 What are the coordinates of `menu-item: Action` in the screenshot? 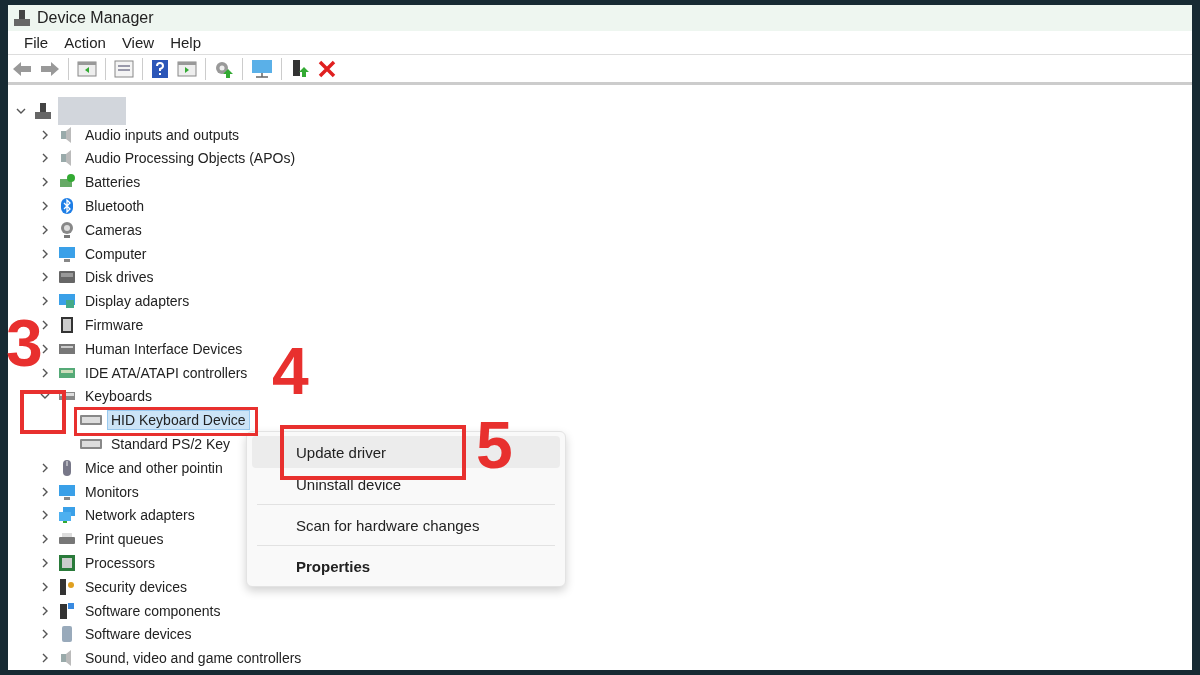 It's located at (85, 42).